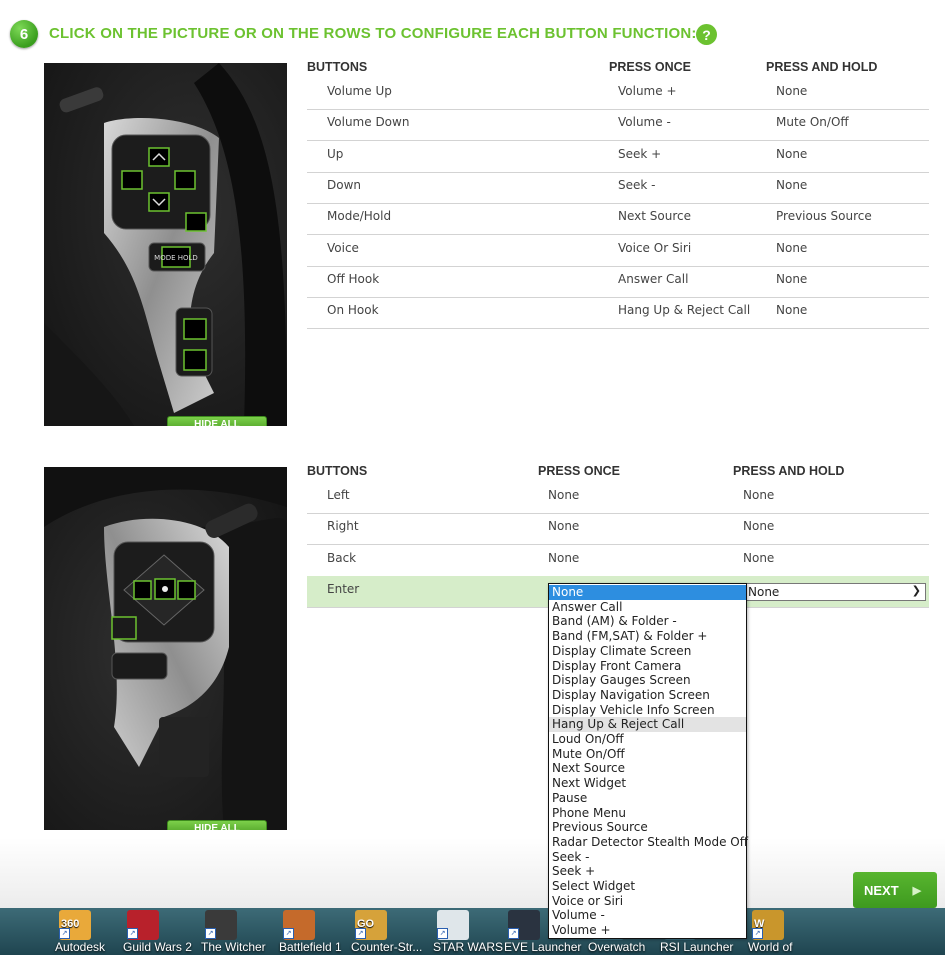 The image size is (945, 955). What do you see at coordinates (543, 947) in the screenshot?
I see `taskbar-label: EVE Launcher` at bounding box center [543, 947].